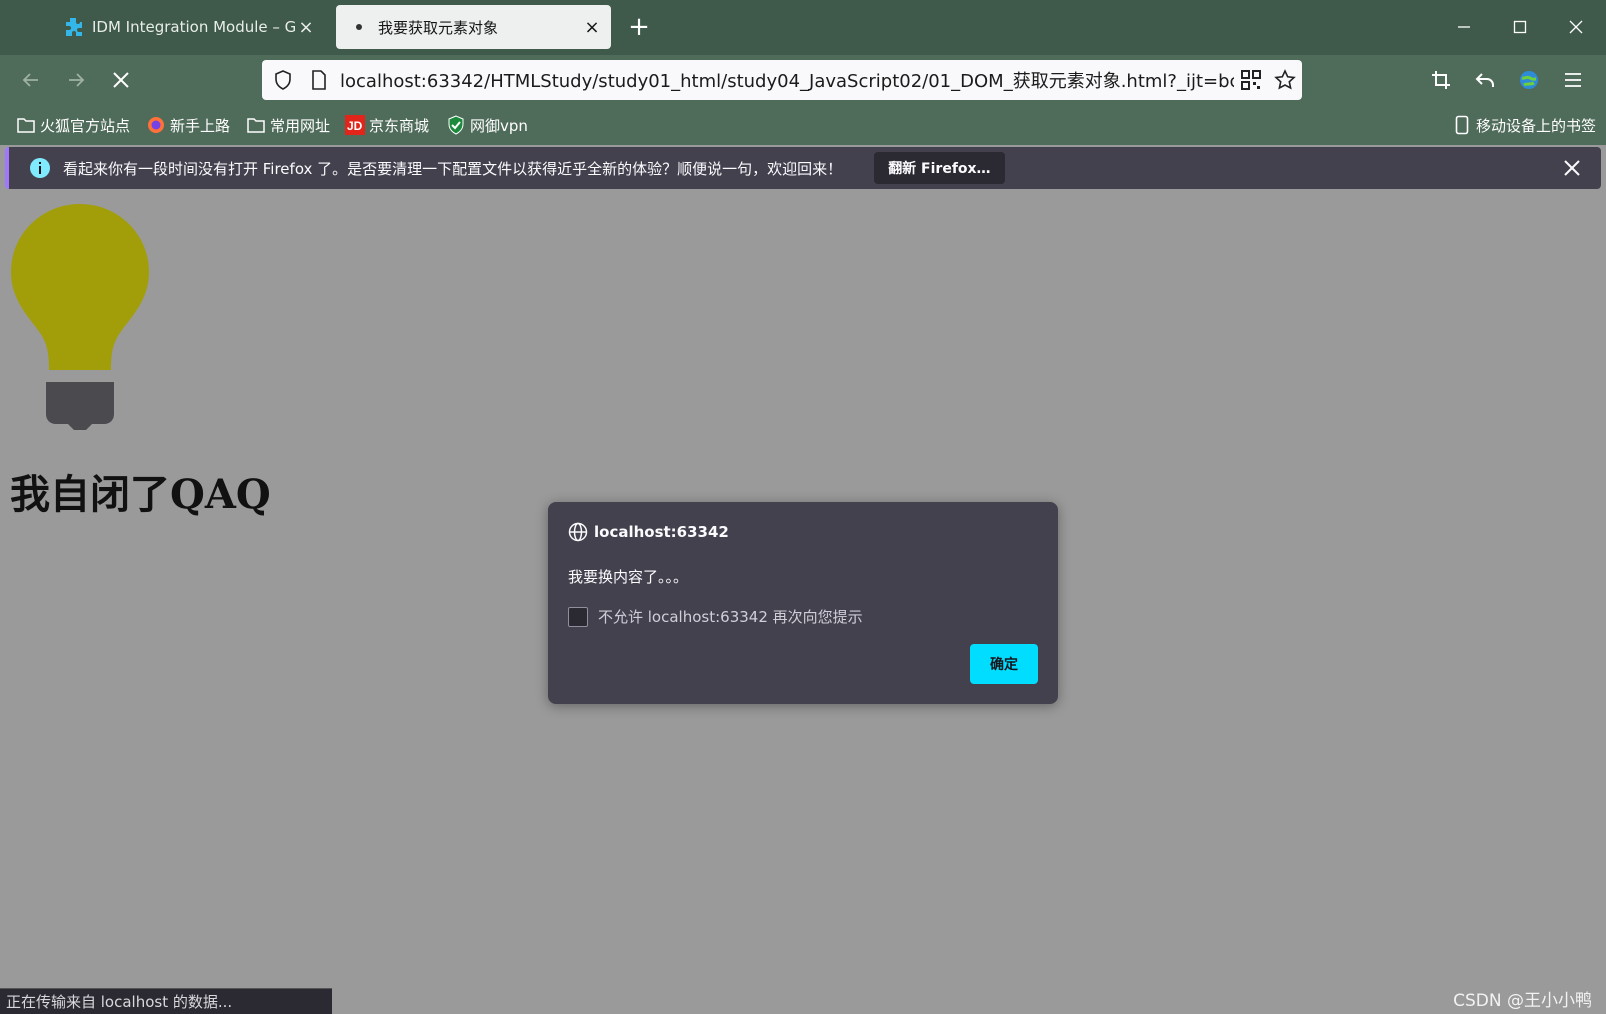  I want to click on info-icon, so click(40, 168).